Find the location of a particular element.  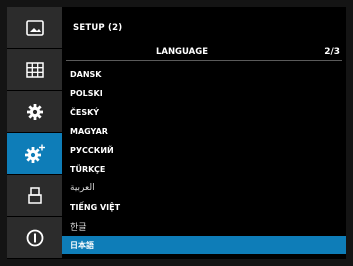

sidebar-item-info is located at coordinates (34, 238).